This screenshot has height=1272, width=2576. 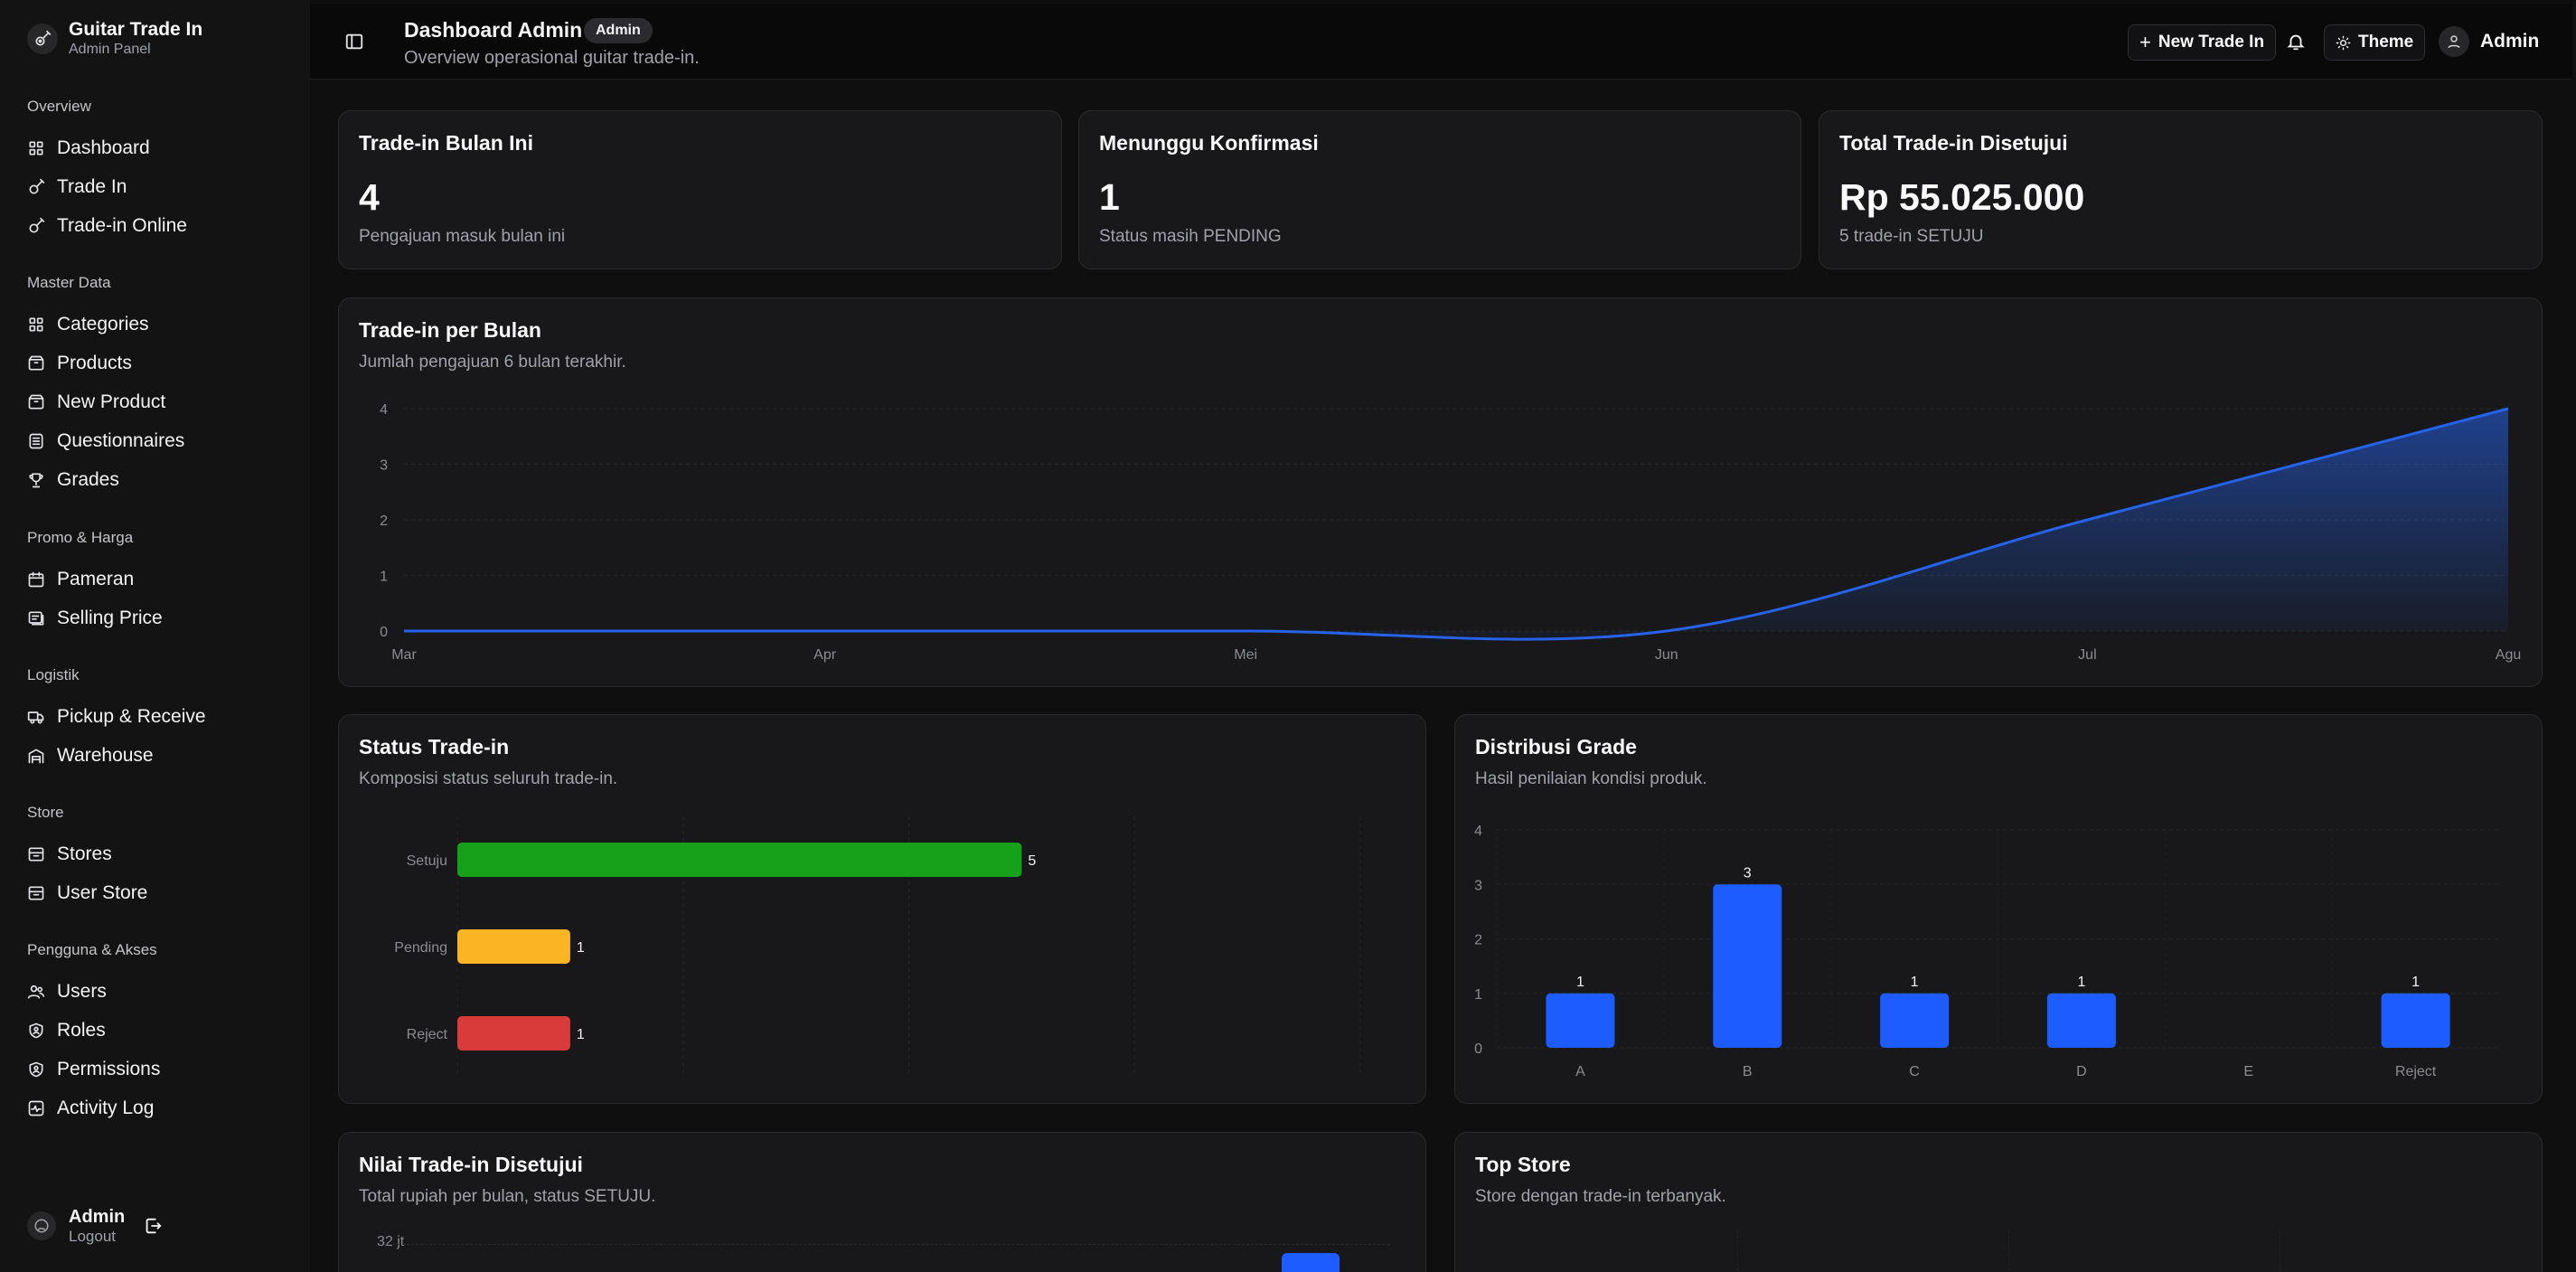 I want to click on nav-group-label: Logistik, so click(x=53, y=674).